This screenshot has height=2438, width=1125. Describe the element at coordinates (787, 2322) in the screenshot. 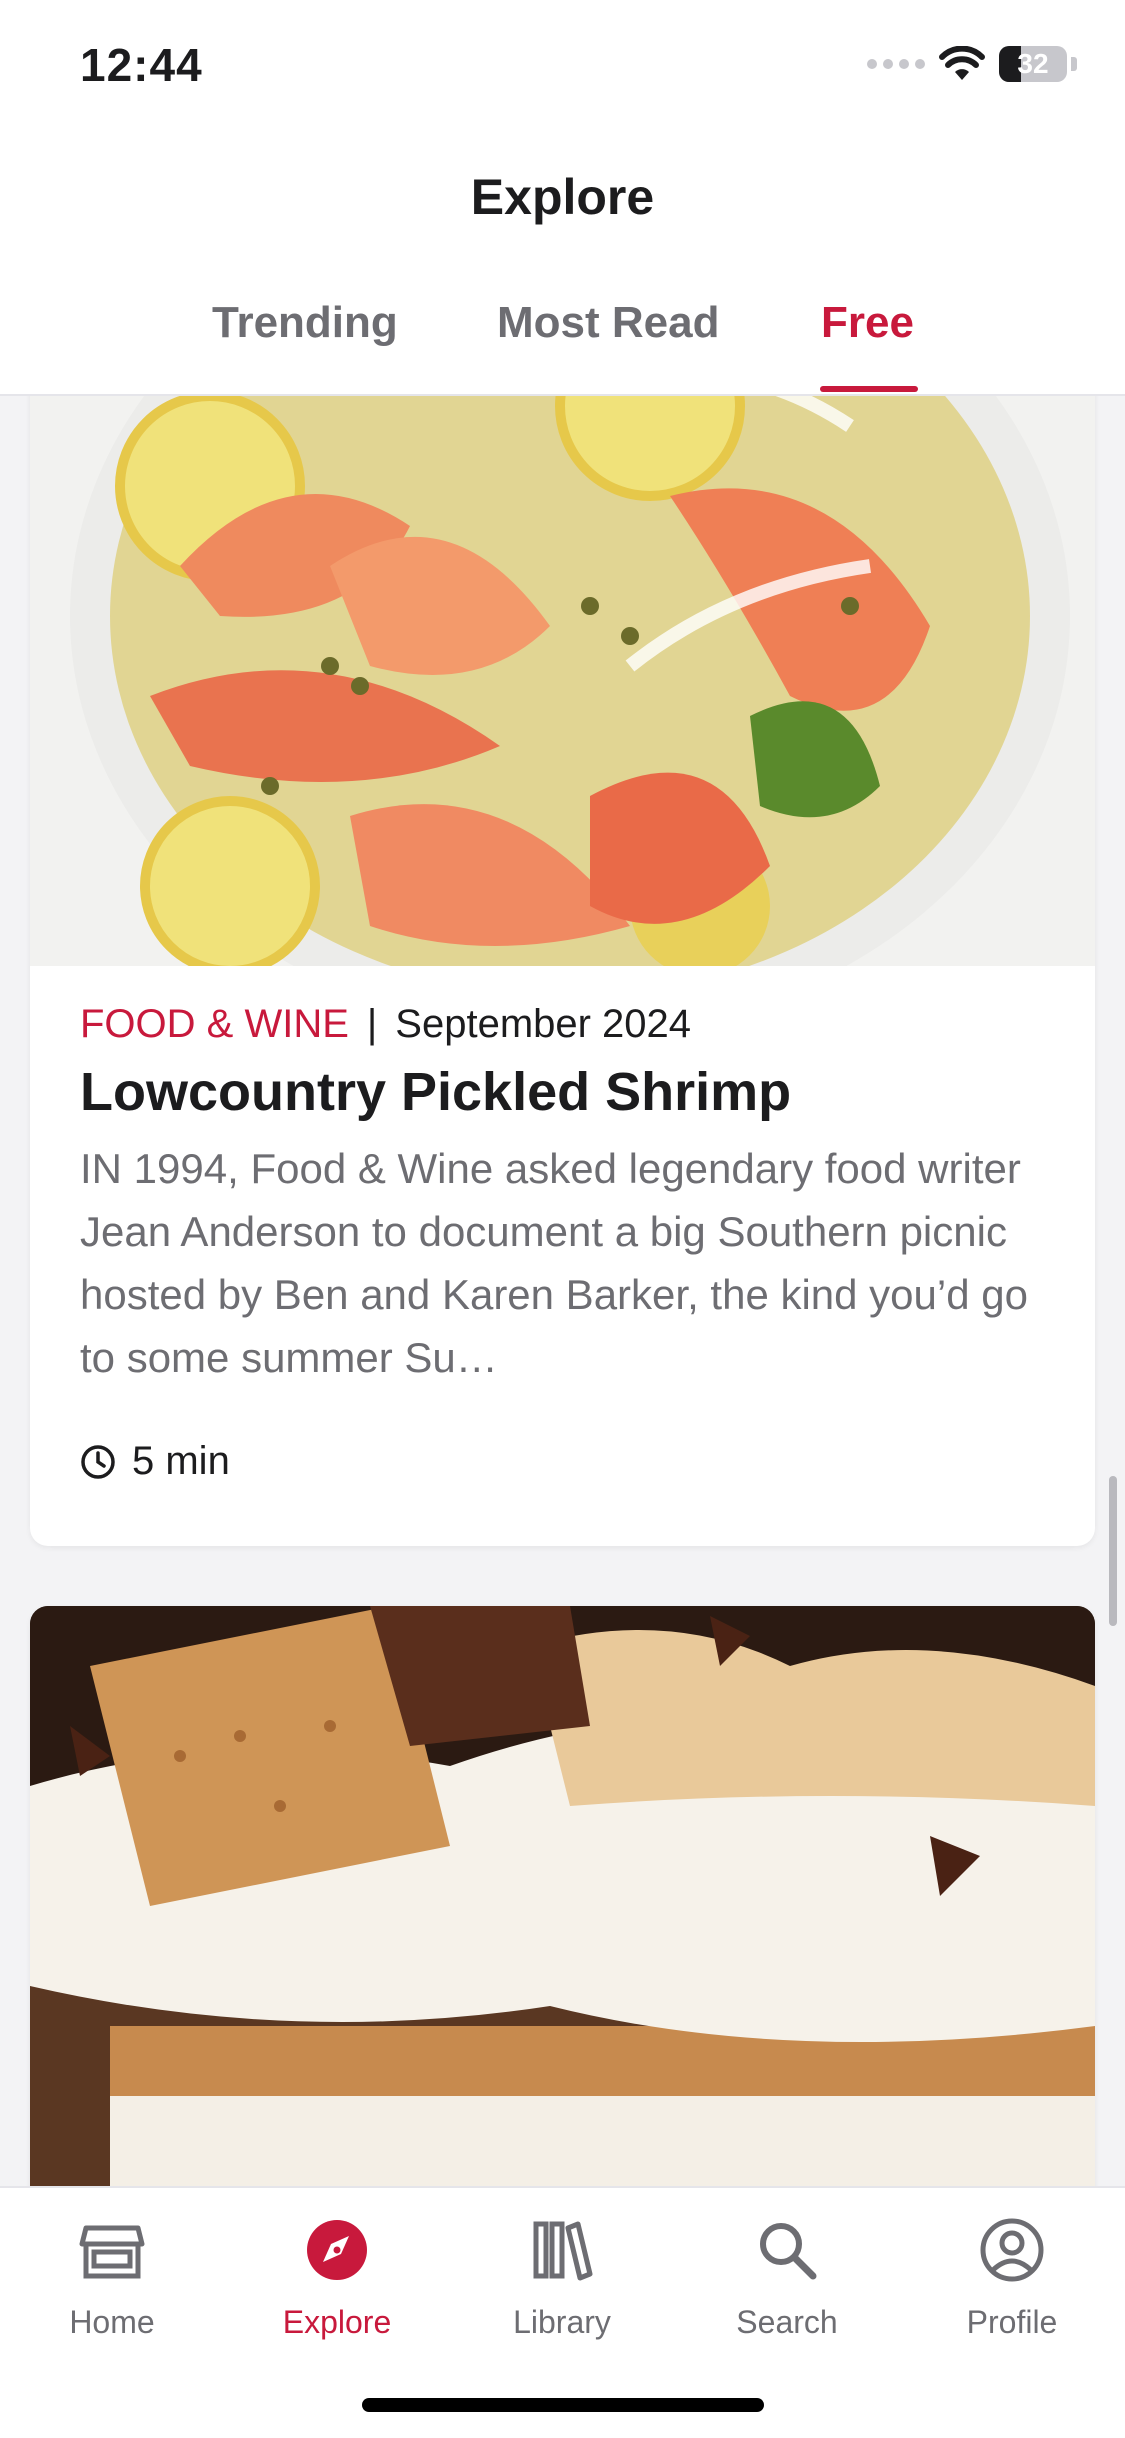

I see `nav-search-label: Search` at that location.